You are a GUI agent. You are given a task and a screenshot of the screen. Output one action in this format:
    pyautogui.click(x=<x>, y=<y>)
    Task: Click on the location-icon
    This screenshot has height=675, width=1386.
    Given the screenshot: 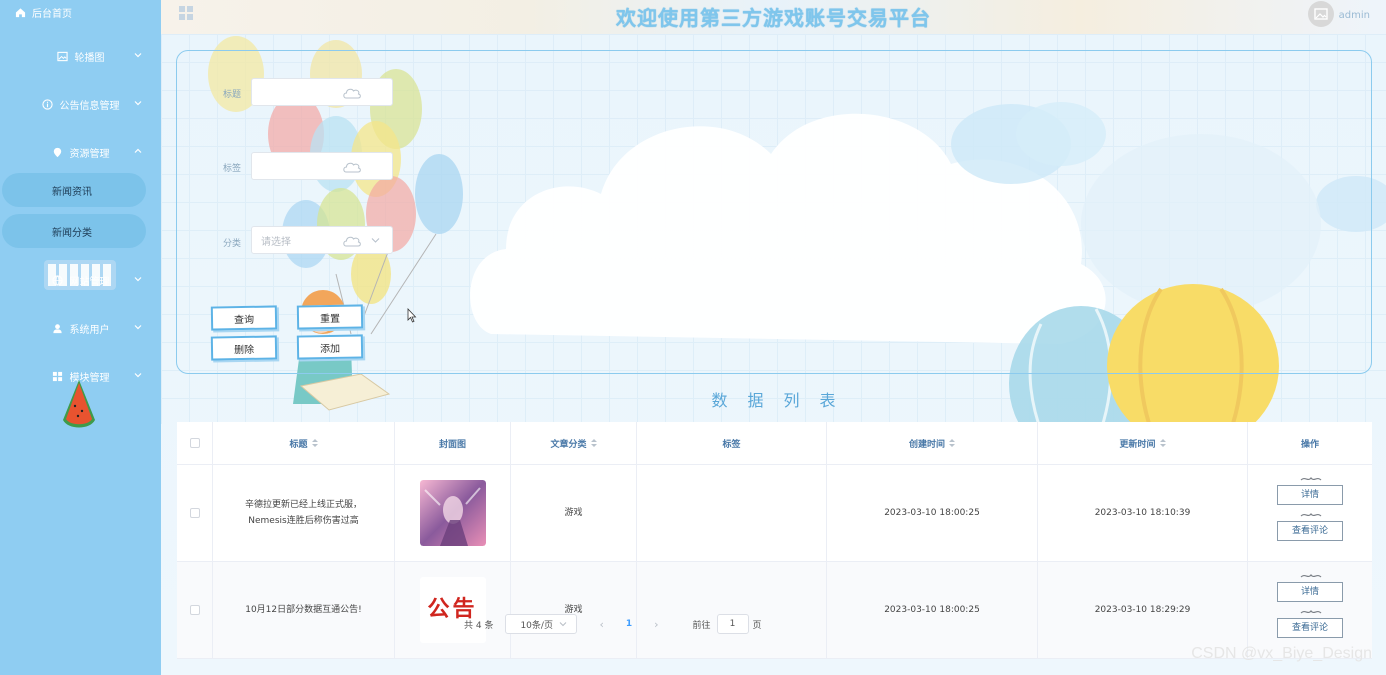 What is the action you would take?
    pyautogui.click(x=58, y=152)
    